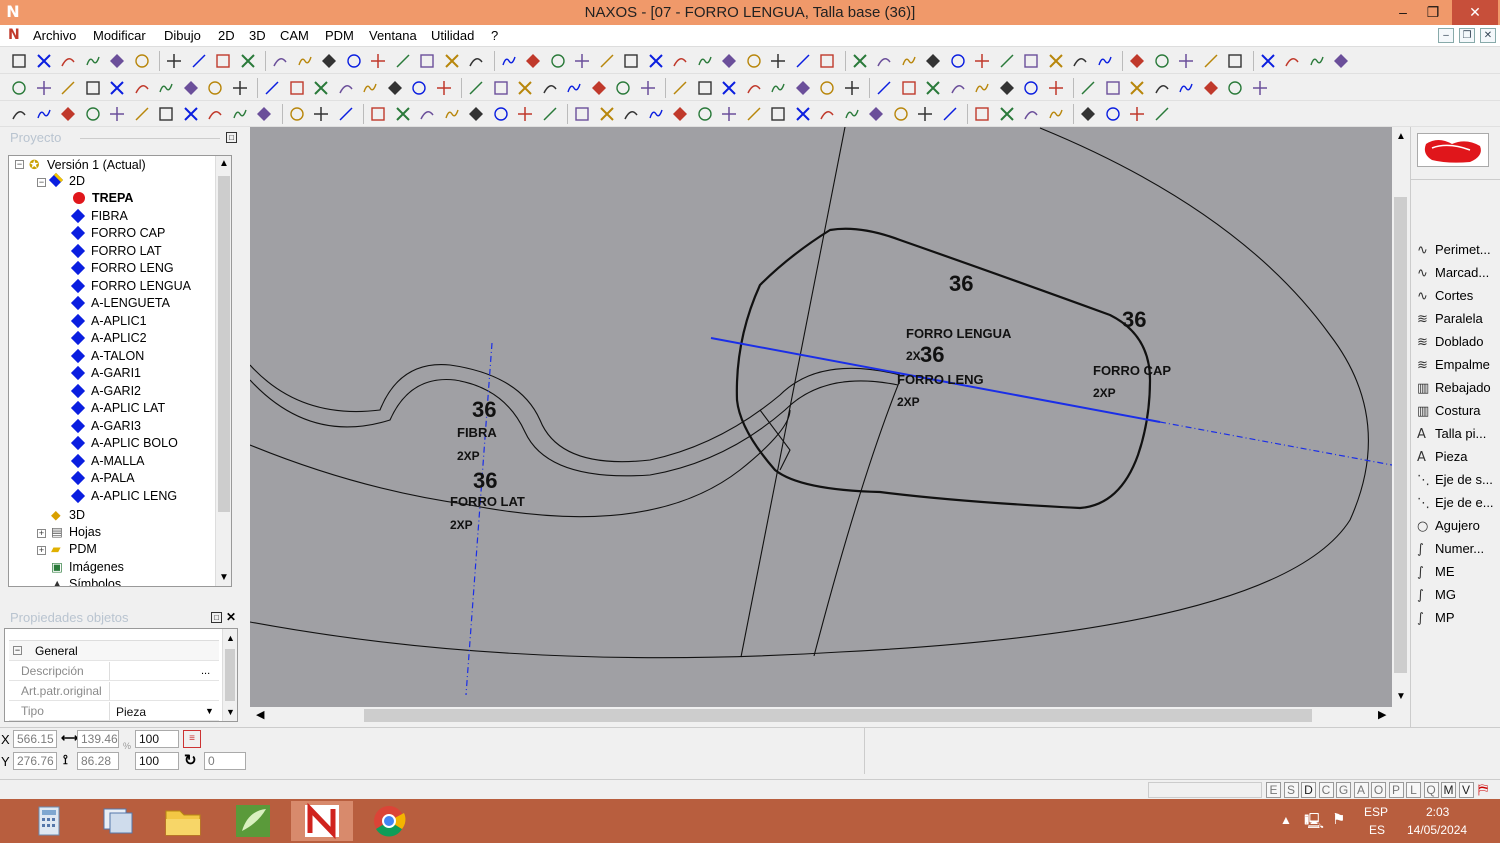 The height and width of the screenshot is (843, 1500). Describe the element at coordinates (231, 137) in the screenshot. I see `pin-panel-icon: □` at that location.